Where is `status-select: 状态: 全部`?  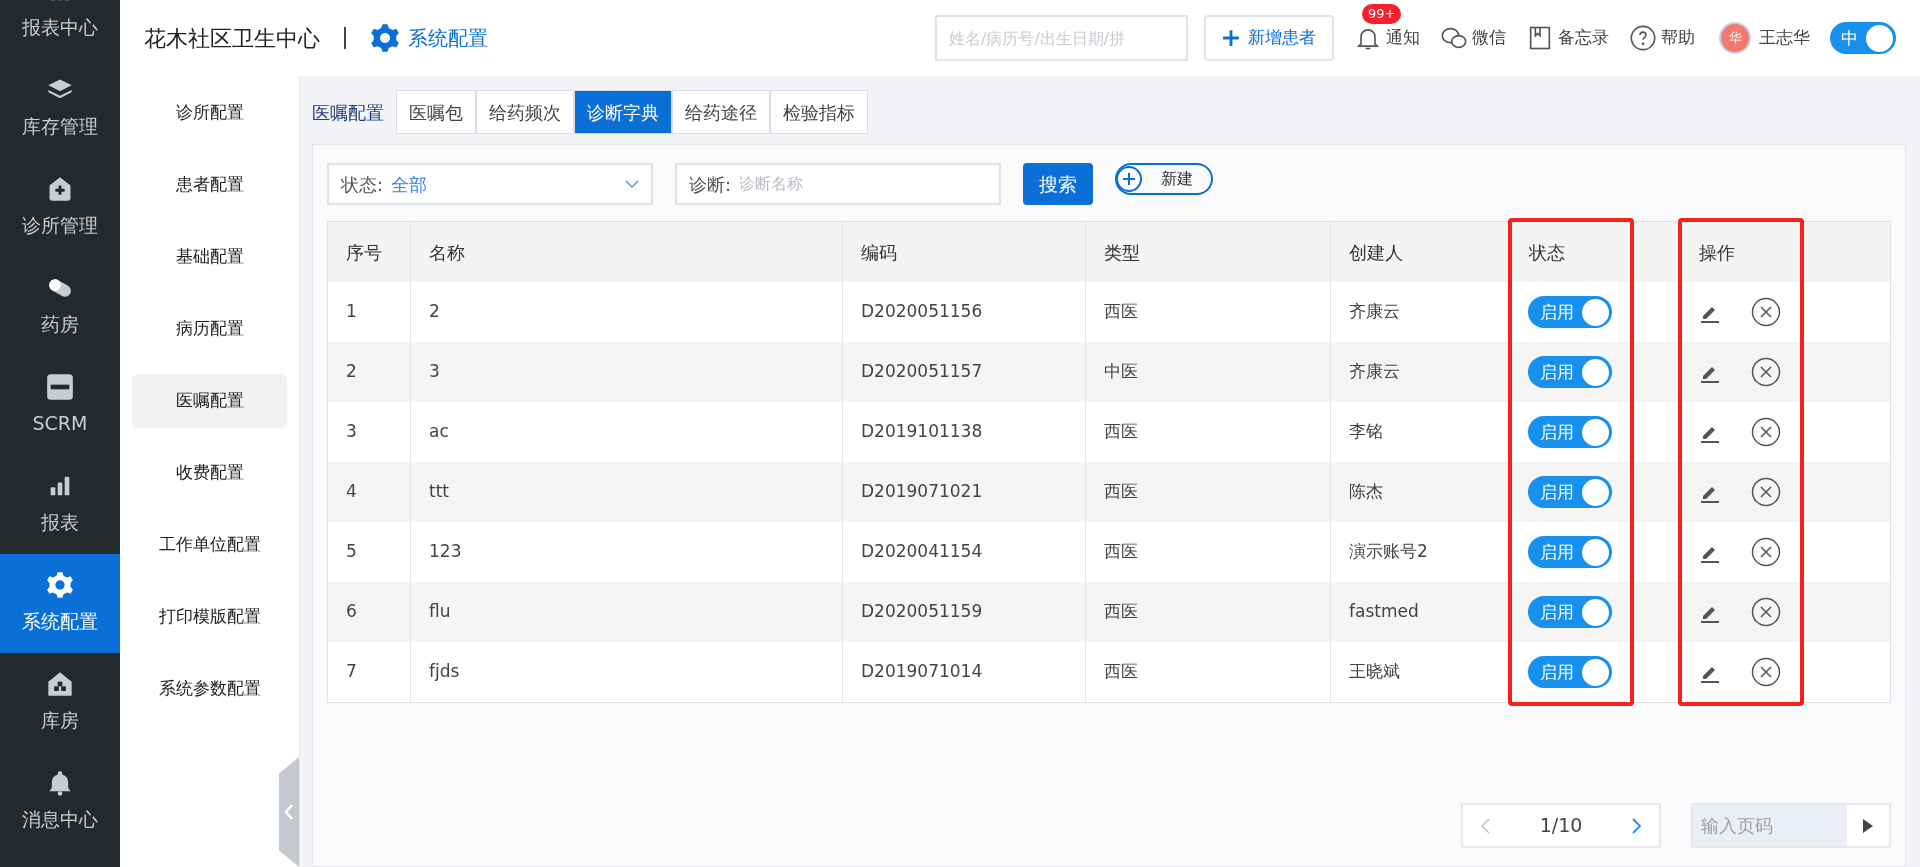
status-select: 状态: 全部 is located at coordinates (490, 184).